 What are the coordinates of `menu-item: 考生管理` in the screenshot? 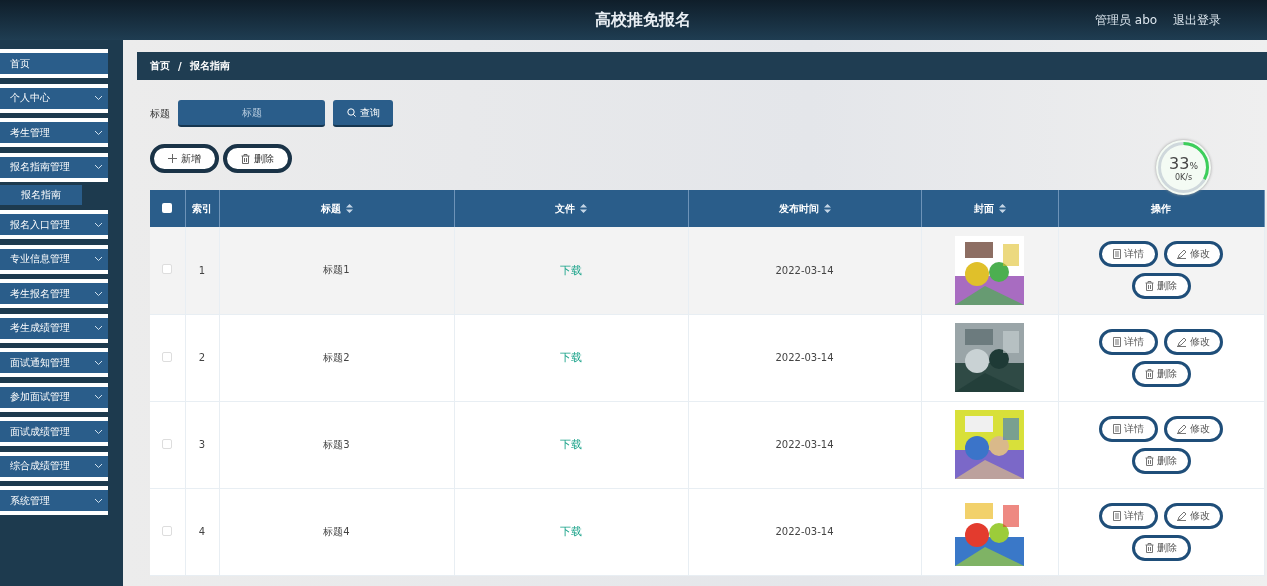 It's located at (54, 132).